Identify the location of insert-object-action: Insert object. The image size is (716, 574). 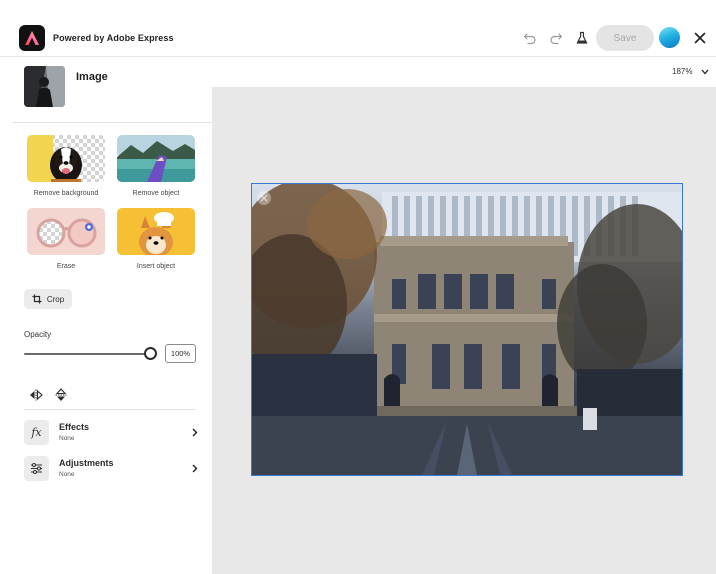
(156, 239).